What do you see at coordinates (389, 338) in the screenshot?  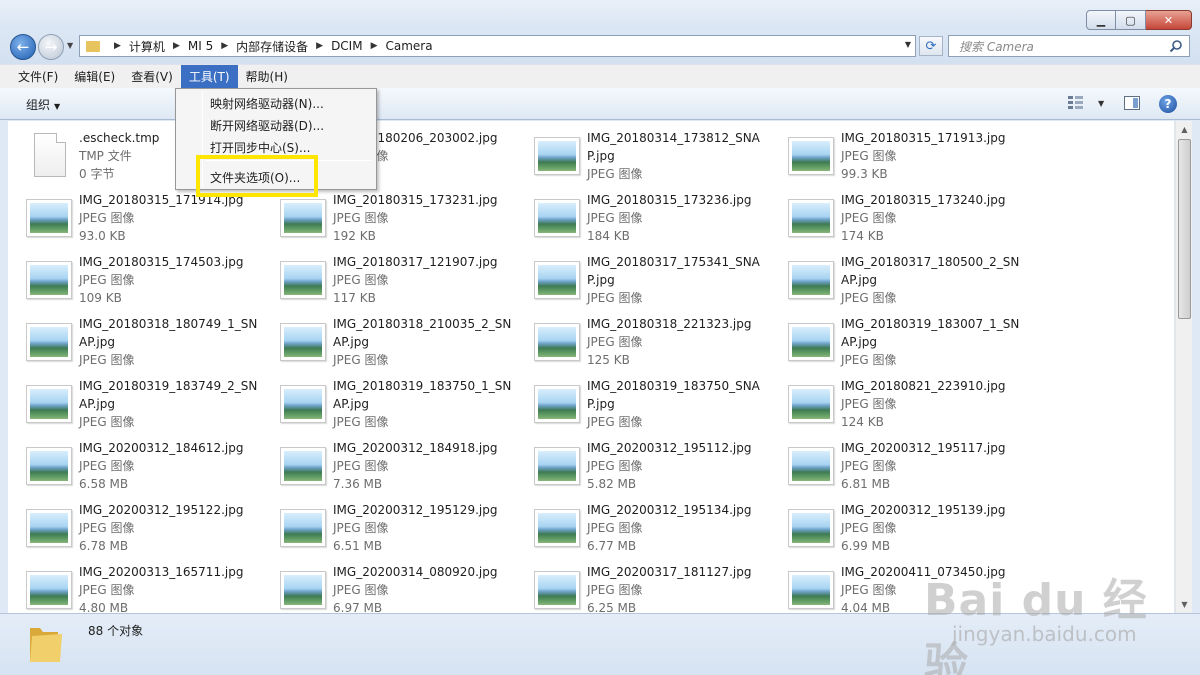 I see `file-item: IMG_20180318_210035_2_SNAP.jpg JPEG 图像` at bounding box center [389, 338].